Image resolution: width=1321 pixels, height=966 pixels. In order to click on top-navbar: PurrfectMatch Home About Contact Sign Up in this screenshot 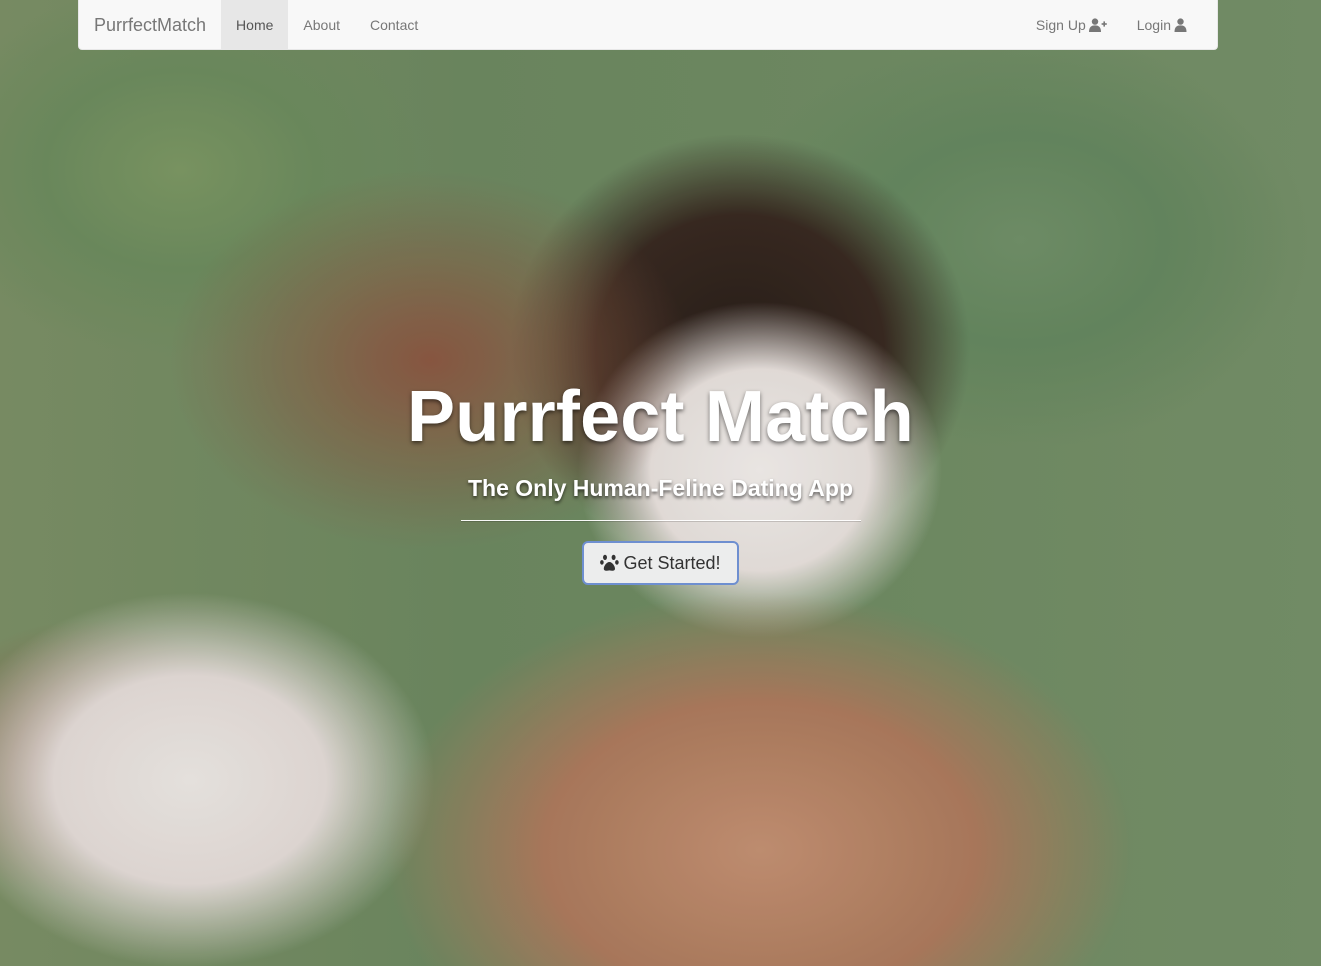, I will do `click(648, 25)`.